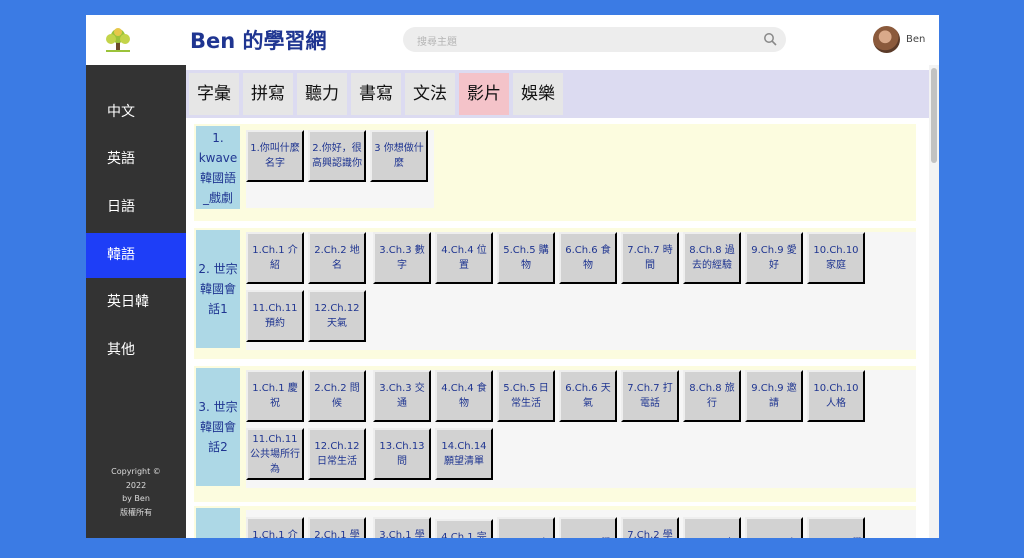  I want to click on section-label: 3. 世宗韓國會話2, so click(218, 427).